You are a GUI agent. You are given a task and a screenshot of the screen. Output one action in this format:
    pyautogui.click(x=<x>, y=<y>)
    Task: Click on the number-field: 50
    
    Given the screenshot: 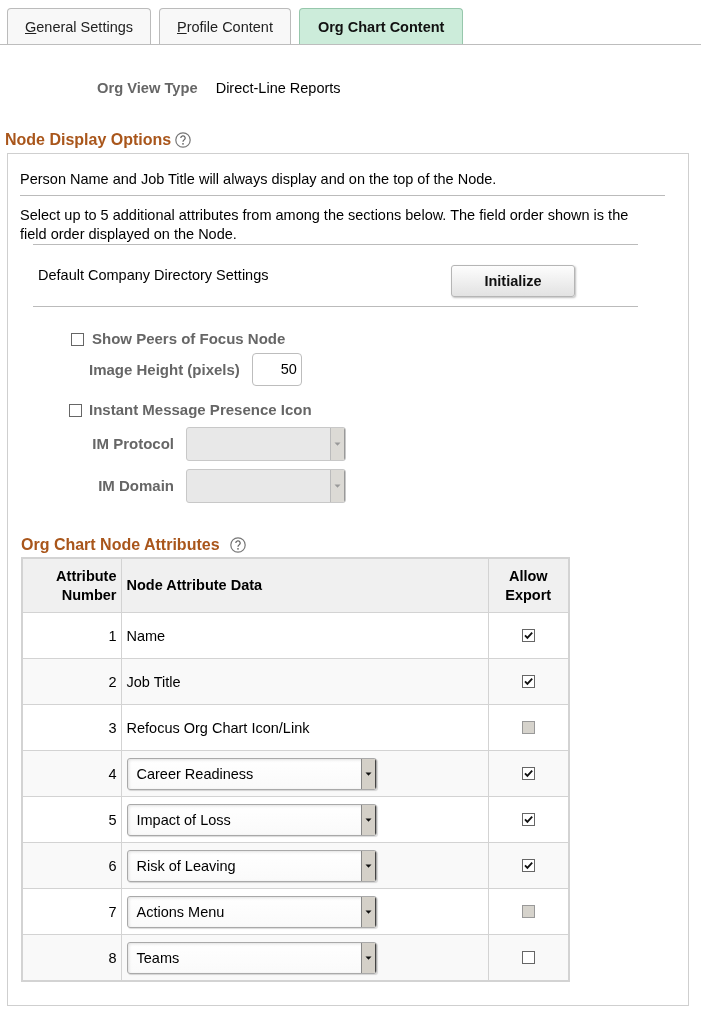 What is the action you would take?
    pyautogui.click(x=276, y=369)
    